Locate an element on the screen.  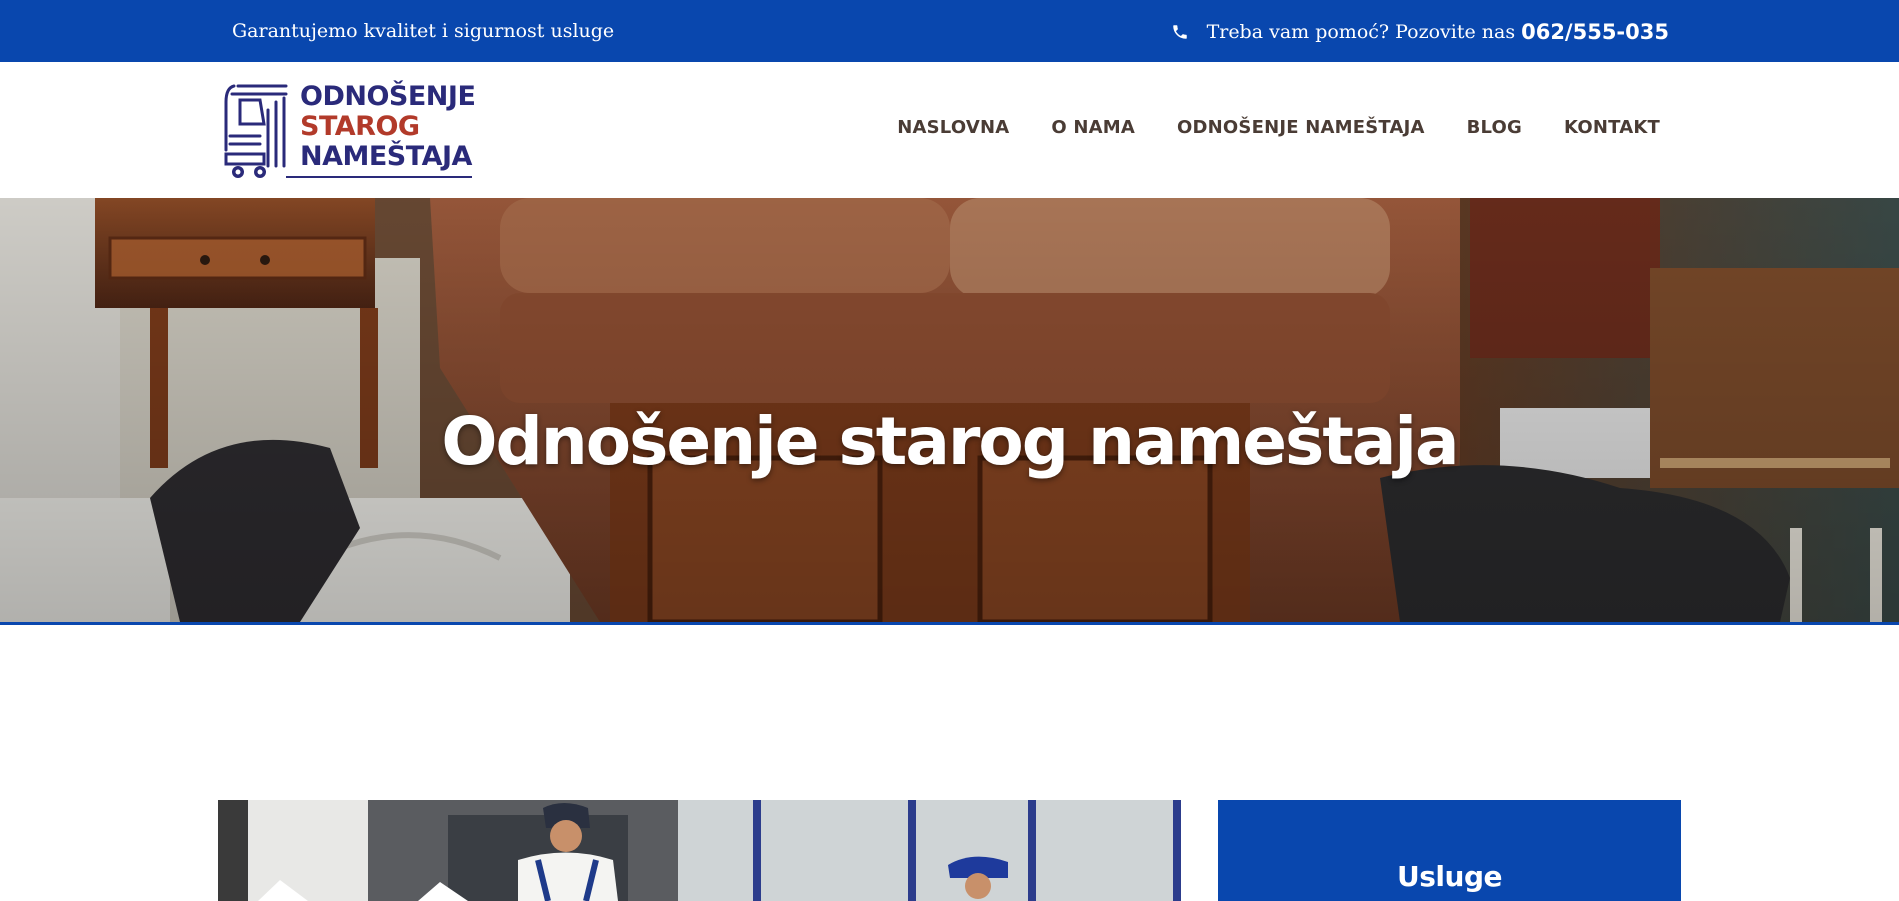
logo-line-1: ODNOŠENJE is located at coordinates (388, 96).